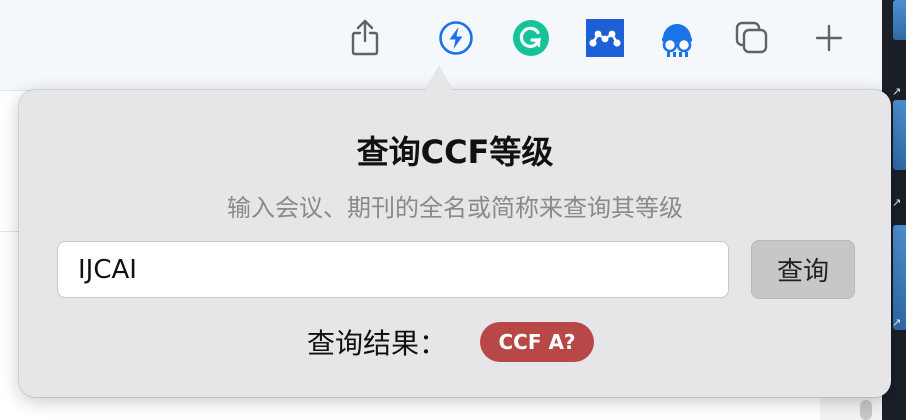  What do you see at coordinates (377, 343) in the screenshot?
I see `result-label: 查询结果：` at bounding box center [377, 343].